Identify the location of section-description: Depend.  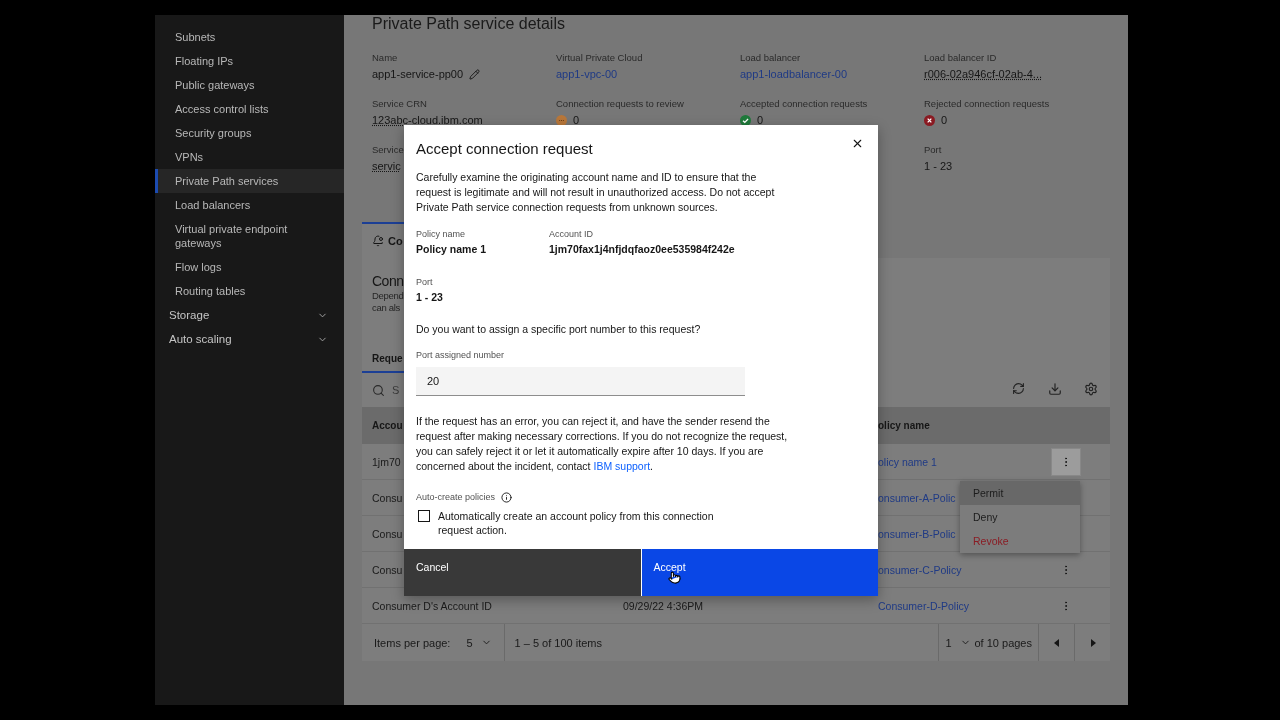
(388, 296).